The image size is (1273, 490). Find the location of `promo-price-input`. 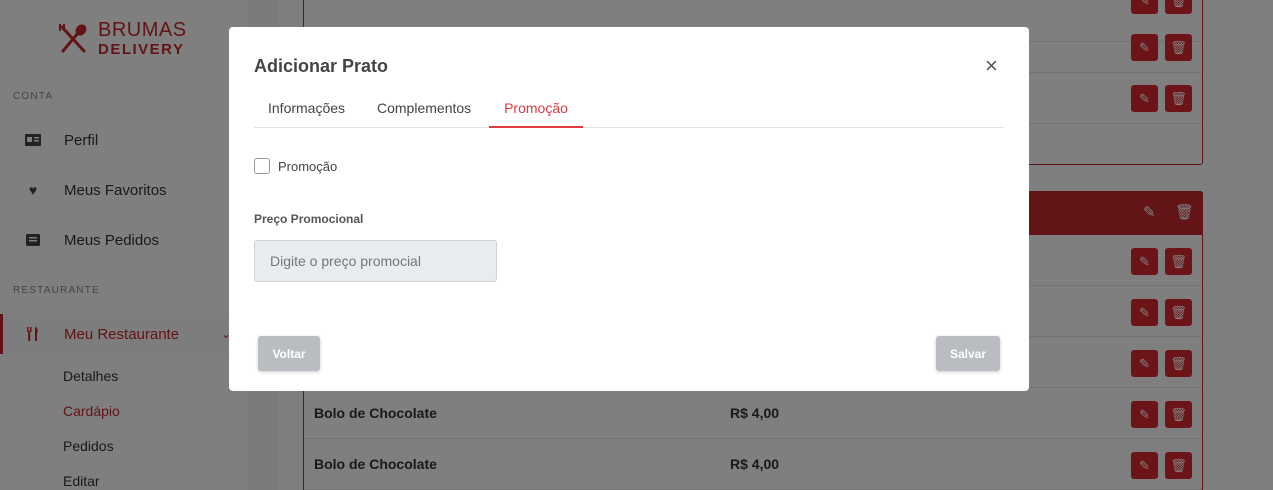

promo-price-input is located at coordinates (375, 261).